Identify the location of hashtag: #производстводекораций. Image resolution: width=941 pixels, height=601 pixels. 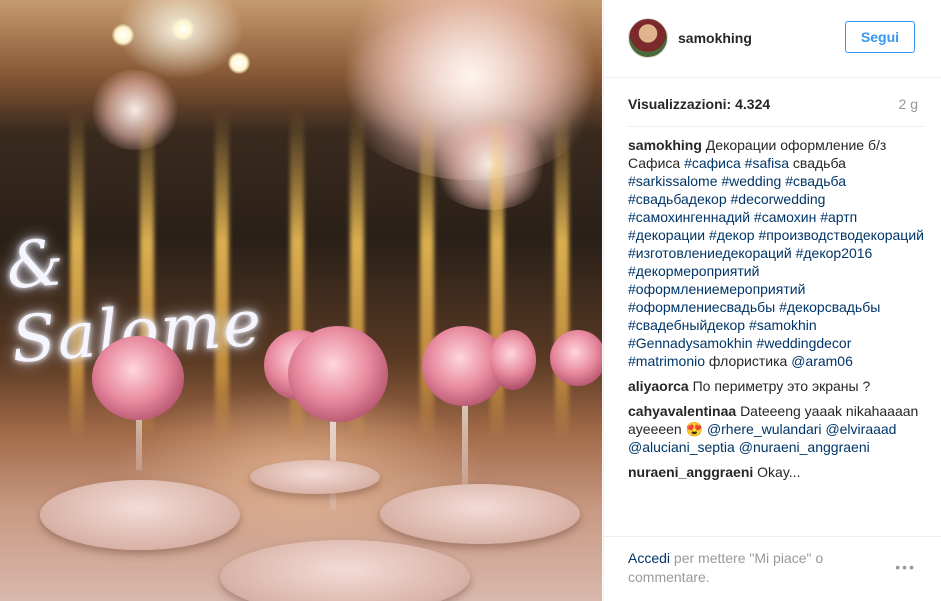
(841, 235).